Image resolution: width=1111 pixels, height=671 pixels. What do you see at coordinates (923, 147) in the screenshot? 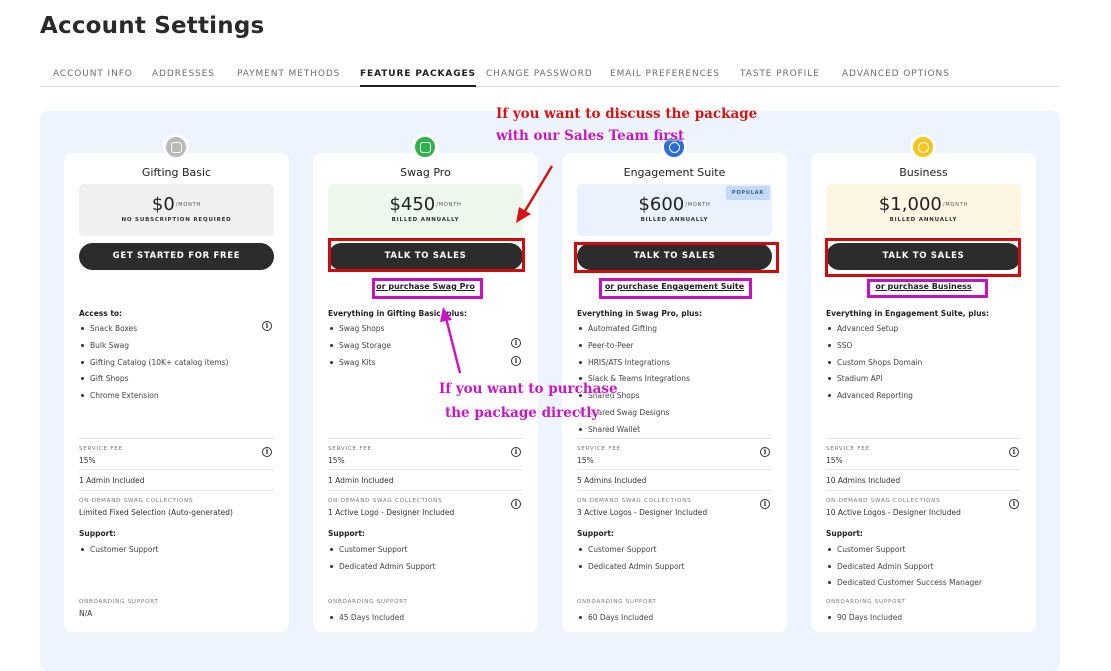
I see `briefcase-icon` at bounding box center [923, 147].